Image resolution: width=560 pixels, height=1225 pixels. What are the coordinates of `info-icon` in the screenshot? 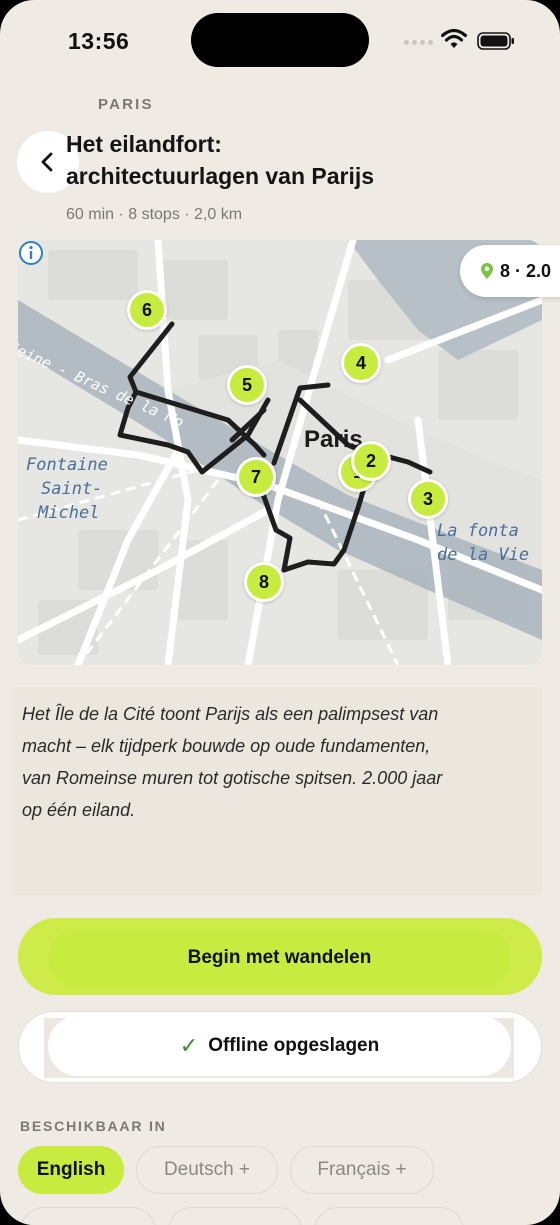 It's located at (31, 253).